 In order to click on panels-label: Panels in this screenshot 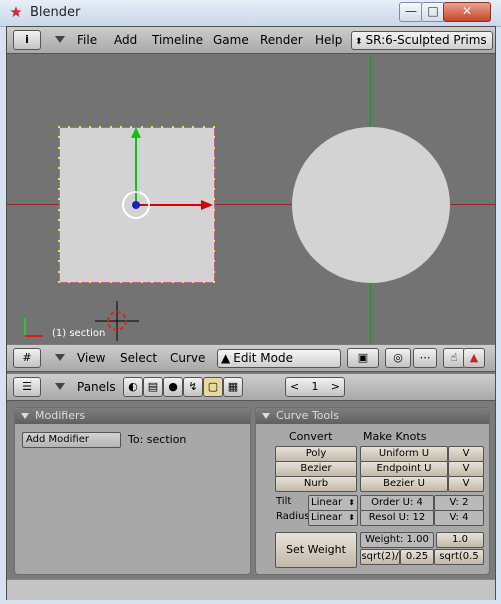, I will do `click(96, 387)`.